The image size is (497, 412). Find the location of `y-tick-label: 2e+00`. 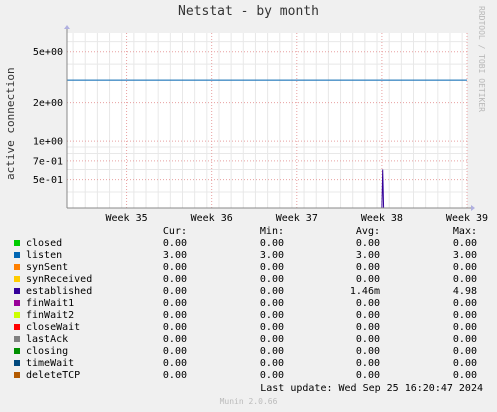

y-tick-label: 2e+00 is located at coordinates (48, 103).